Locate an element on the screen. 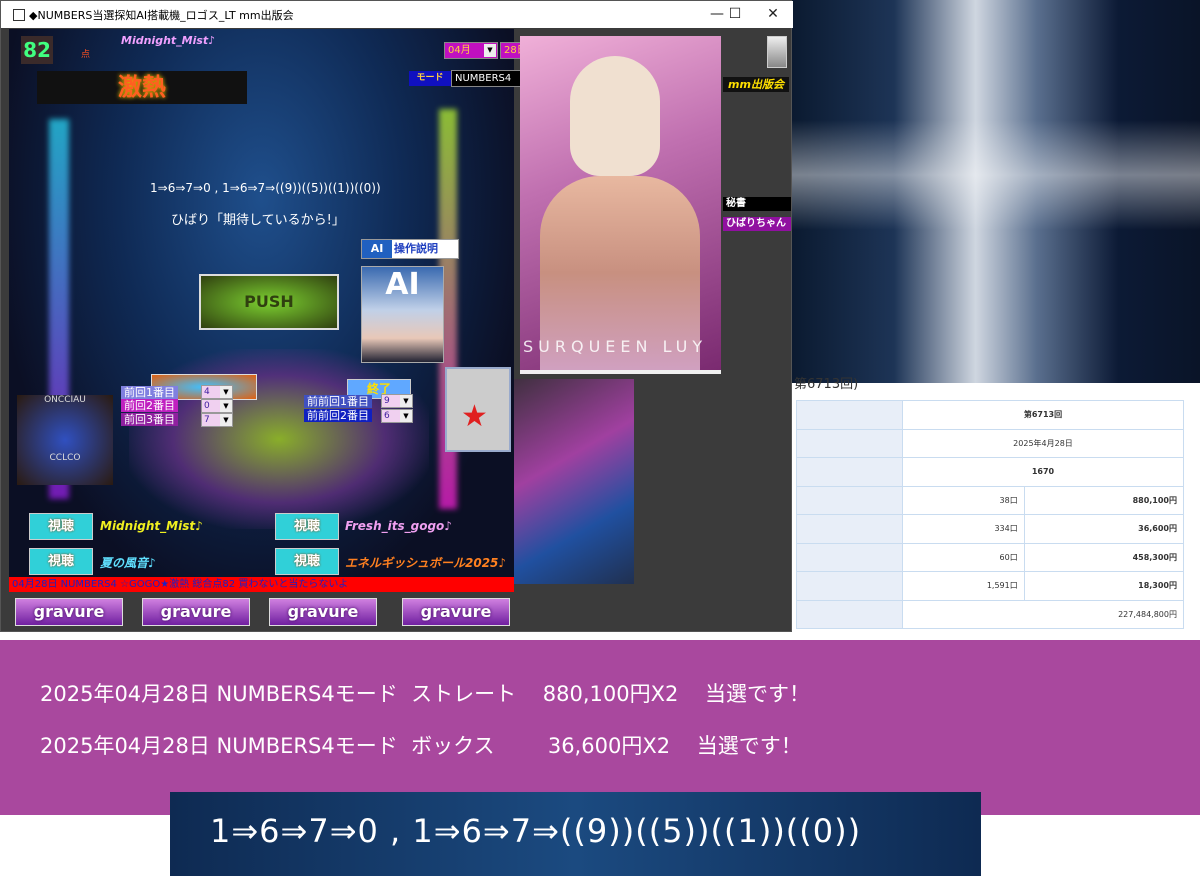  ai-face-image: AI is located at coordinates (402, 314).